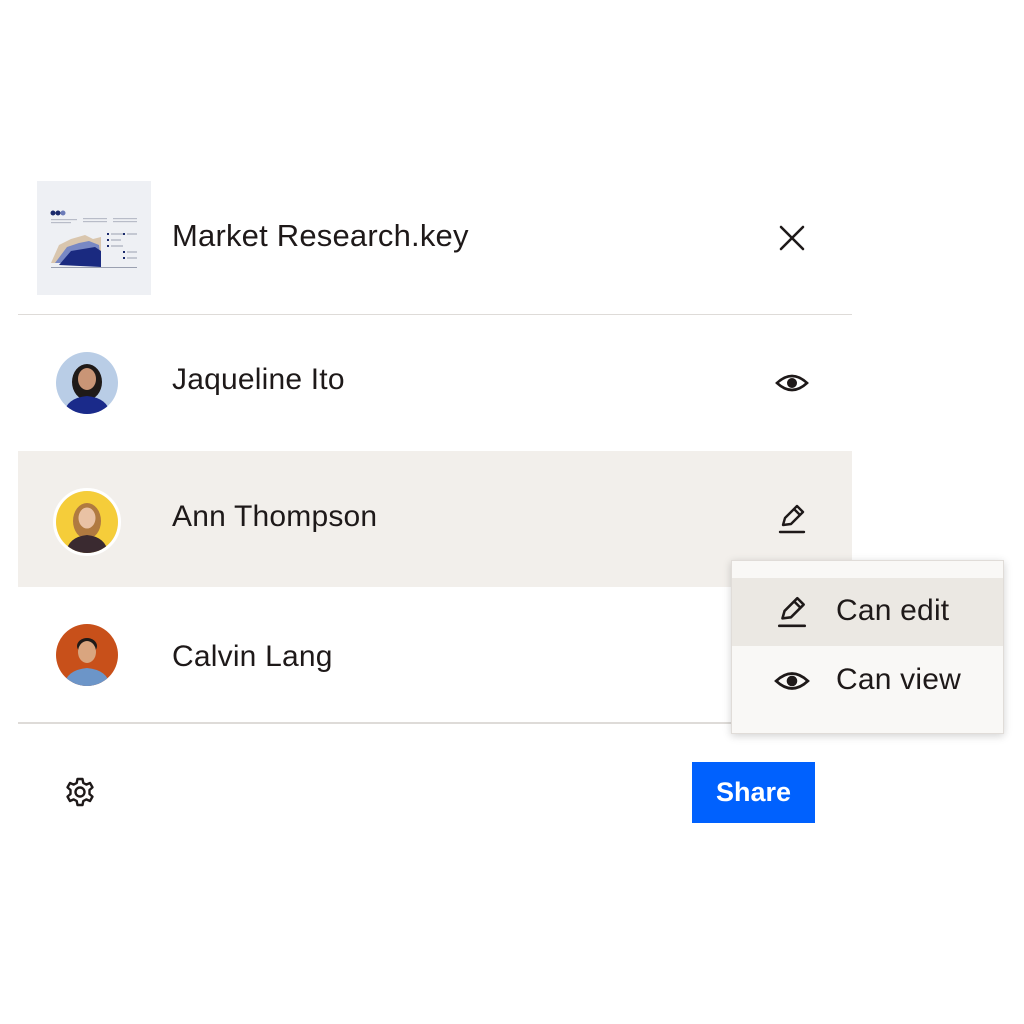  I want to click on member-name: Ann Thompson, so click(275, 516).